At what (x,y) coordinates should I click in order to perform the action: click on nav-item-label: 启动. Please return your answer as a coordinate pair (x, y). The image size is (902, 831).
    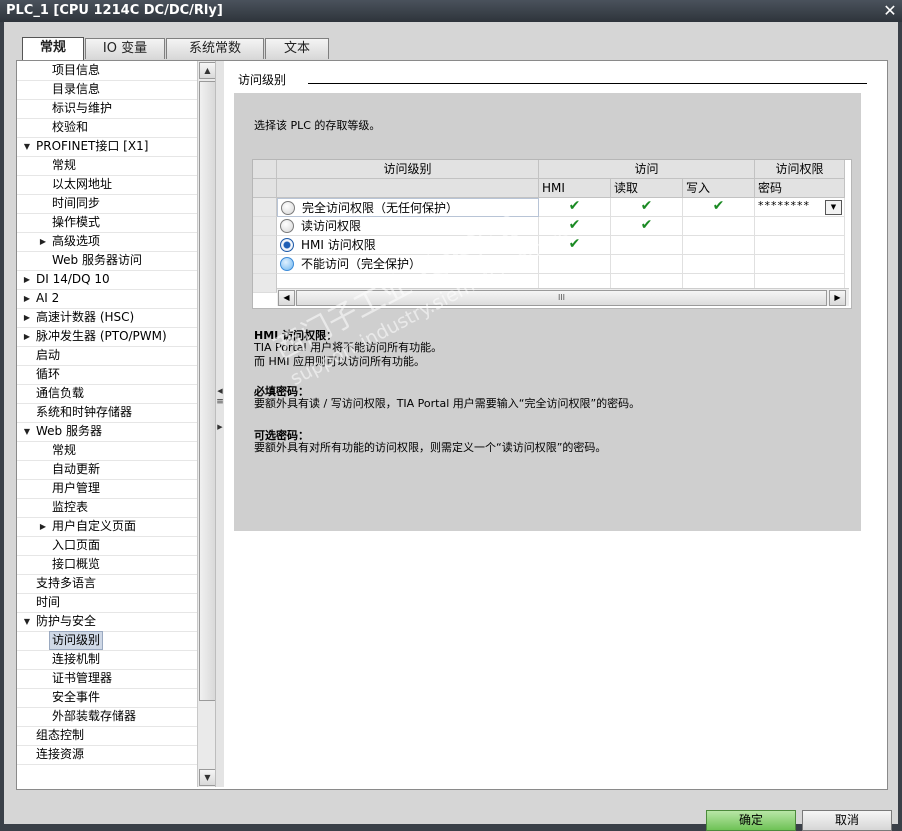
    Looking at the image, I should click on (48, 355).